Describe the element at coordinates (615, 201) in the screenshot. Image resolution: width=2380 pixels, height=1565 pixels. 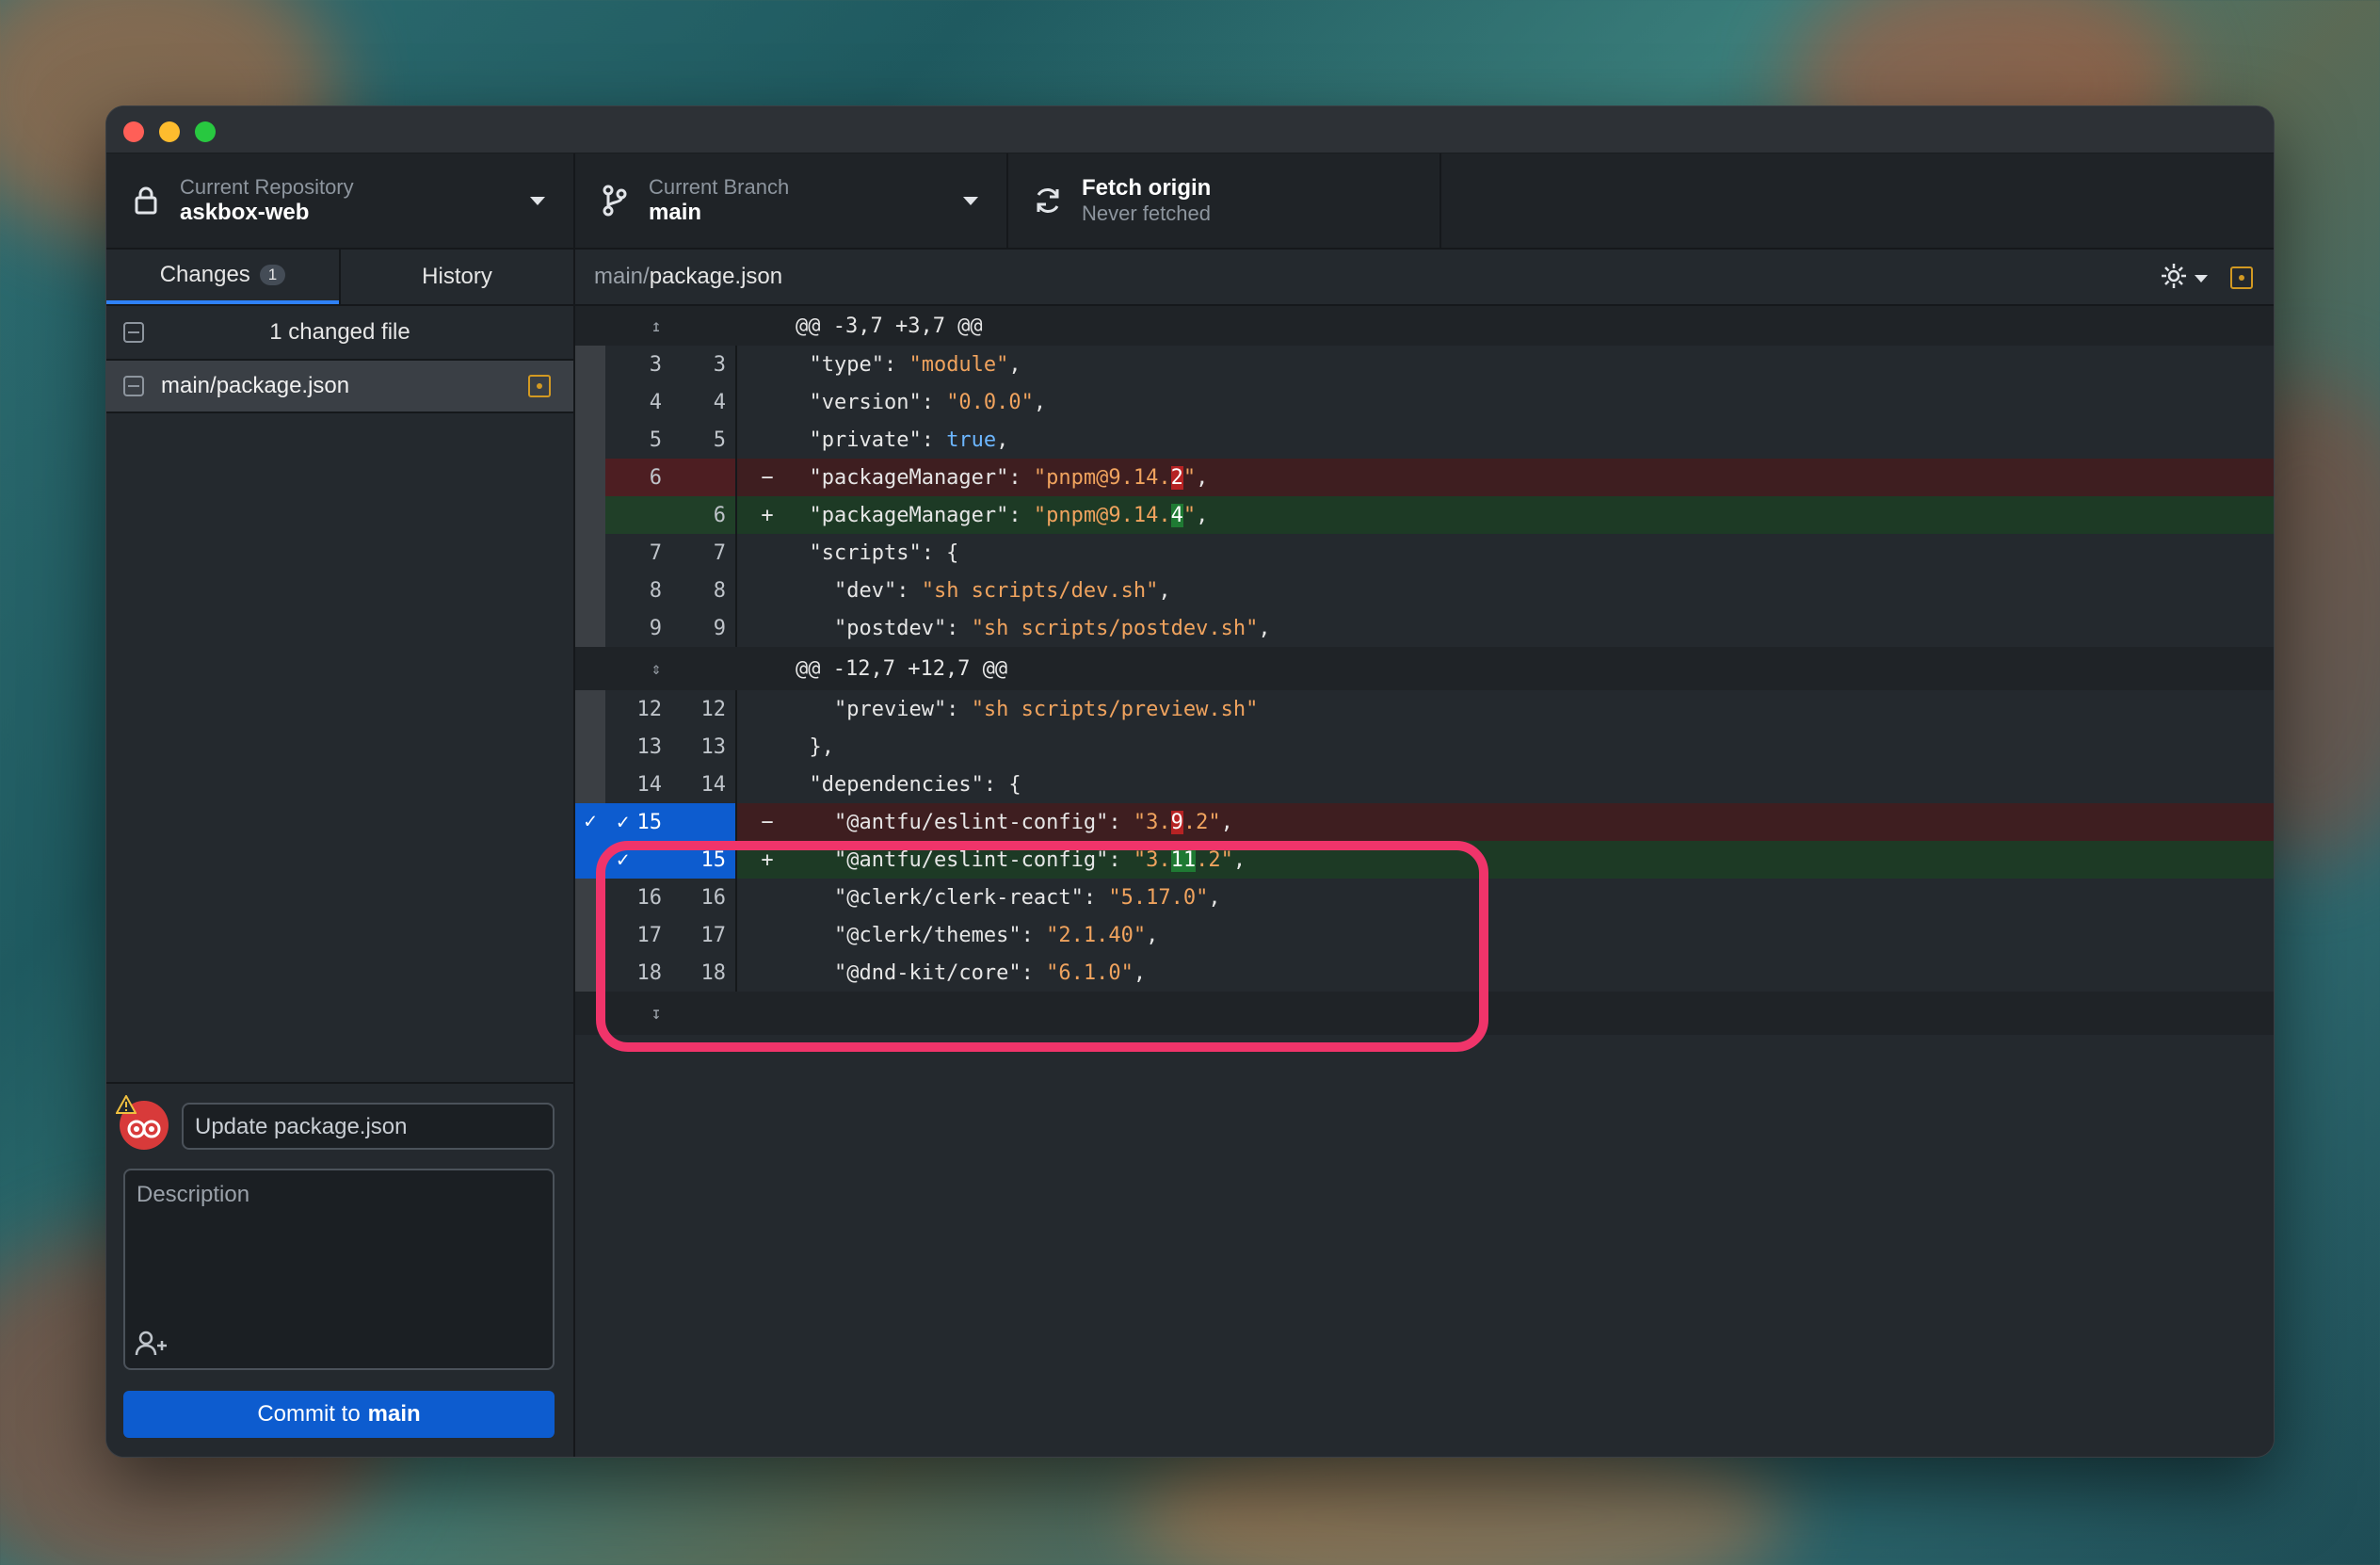
I see `git-branch-icon` at that location.